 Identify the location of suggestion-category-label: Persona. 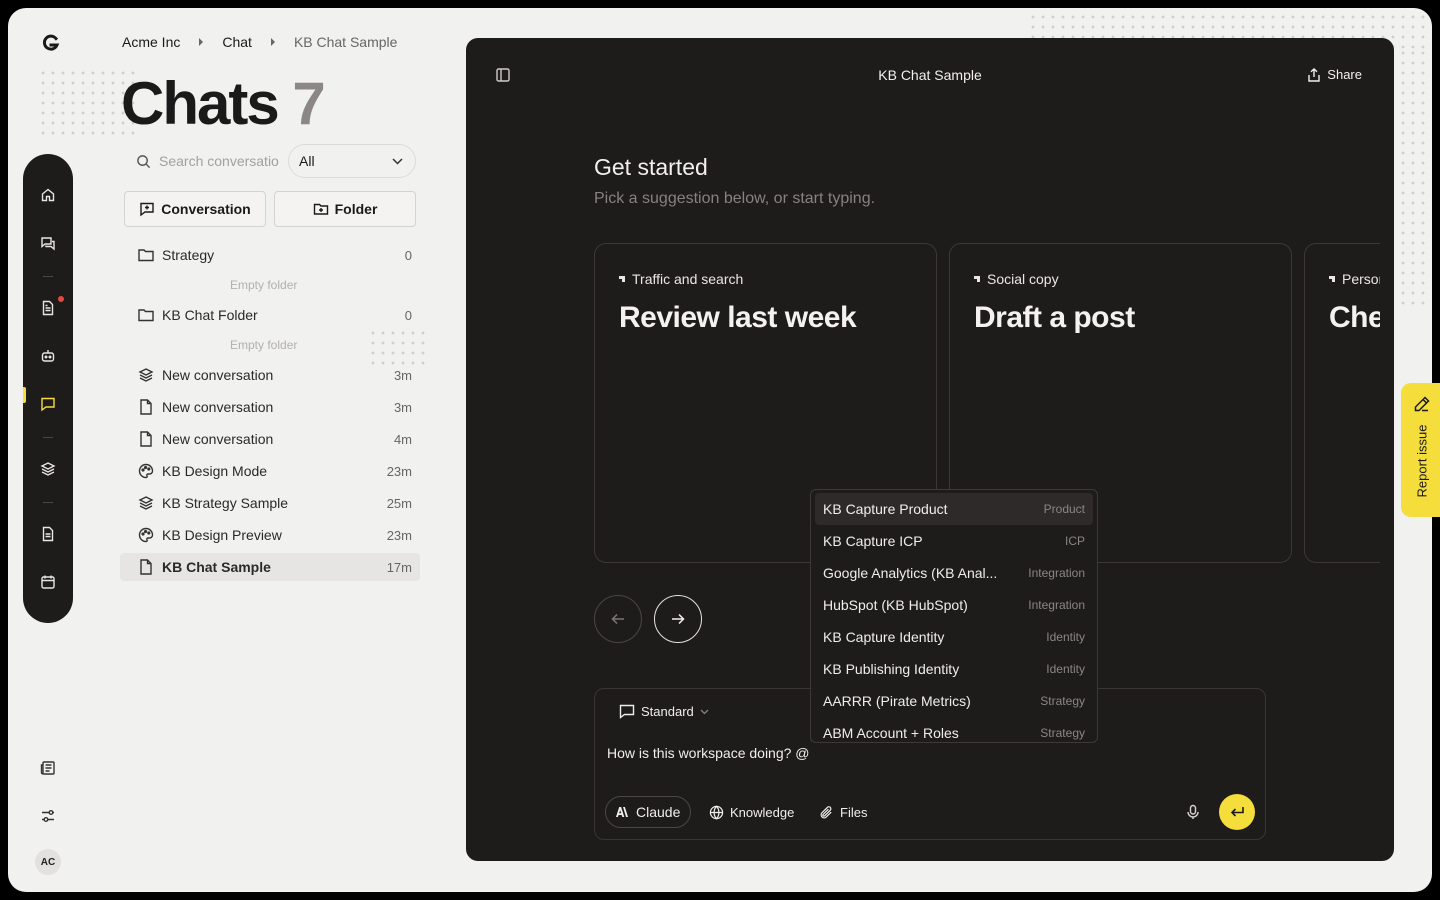
(1361, 279).